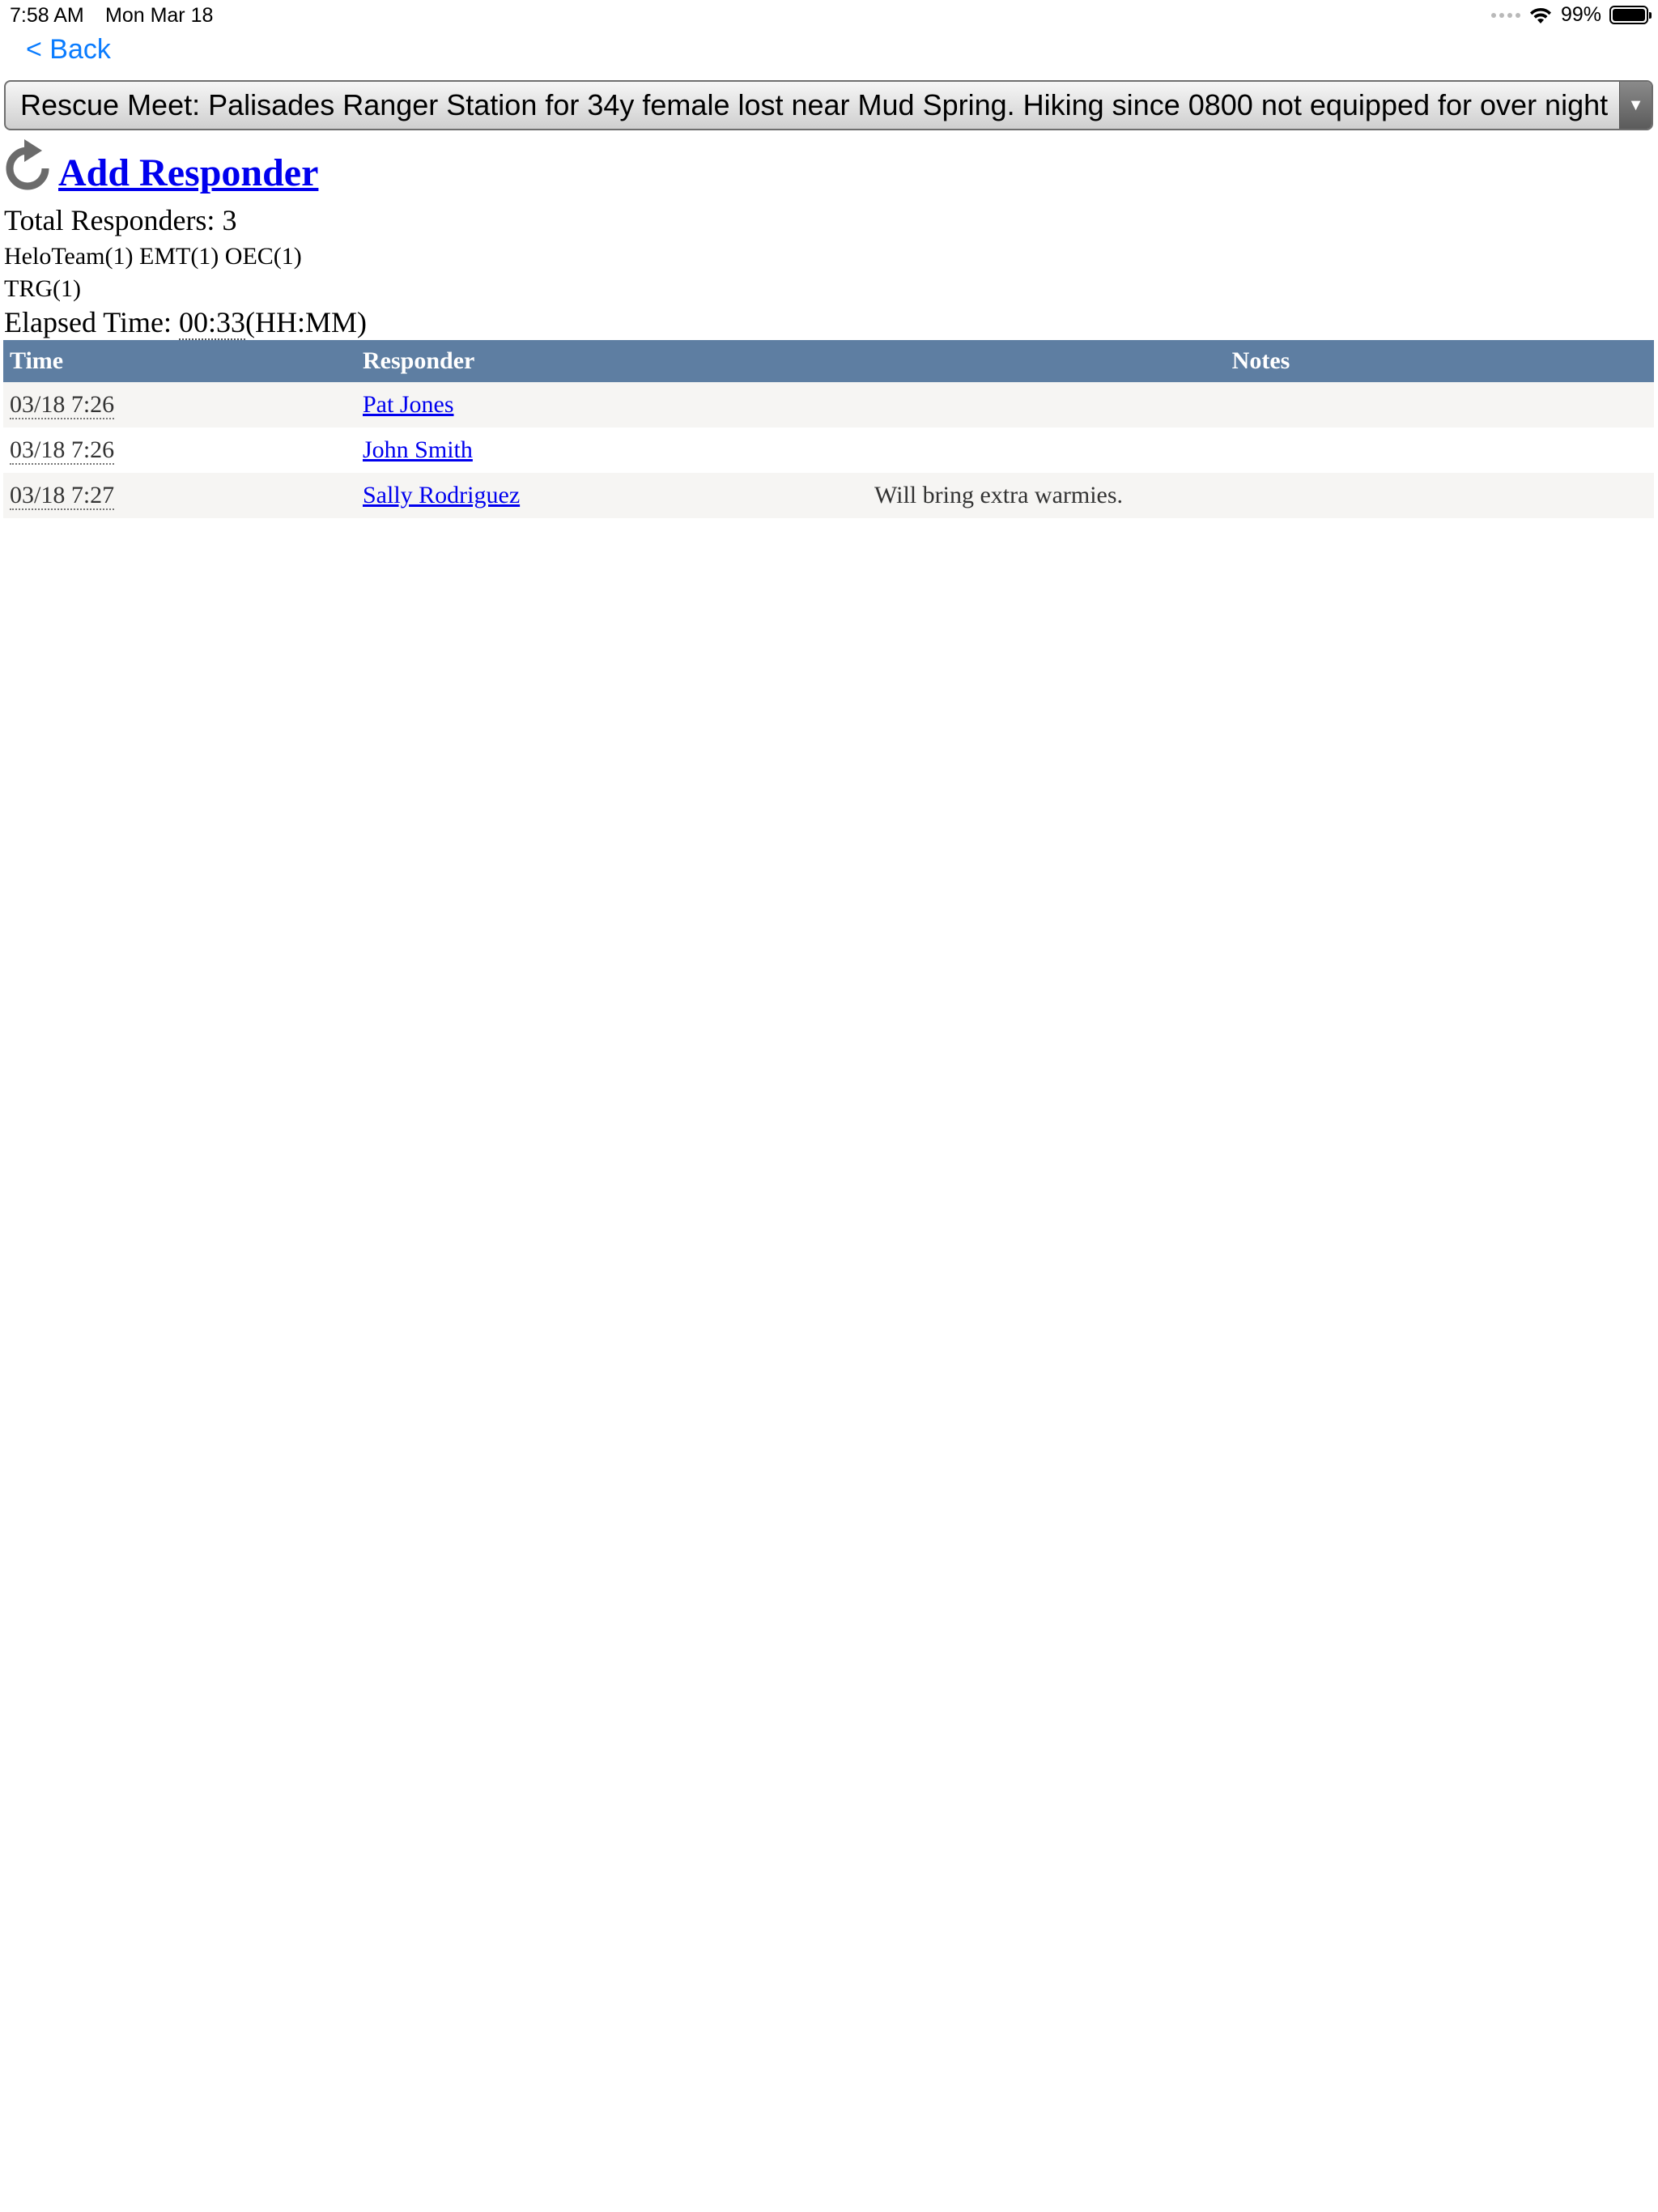 The height and width of the screenshot is (2212, 1658). Describe the element at coordinates (120, 220) in the screenshot. I see `total-responders: Total Responders: 3` at that location.